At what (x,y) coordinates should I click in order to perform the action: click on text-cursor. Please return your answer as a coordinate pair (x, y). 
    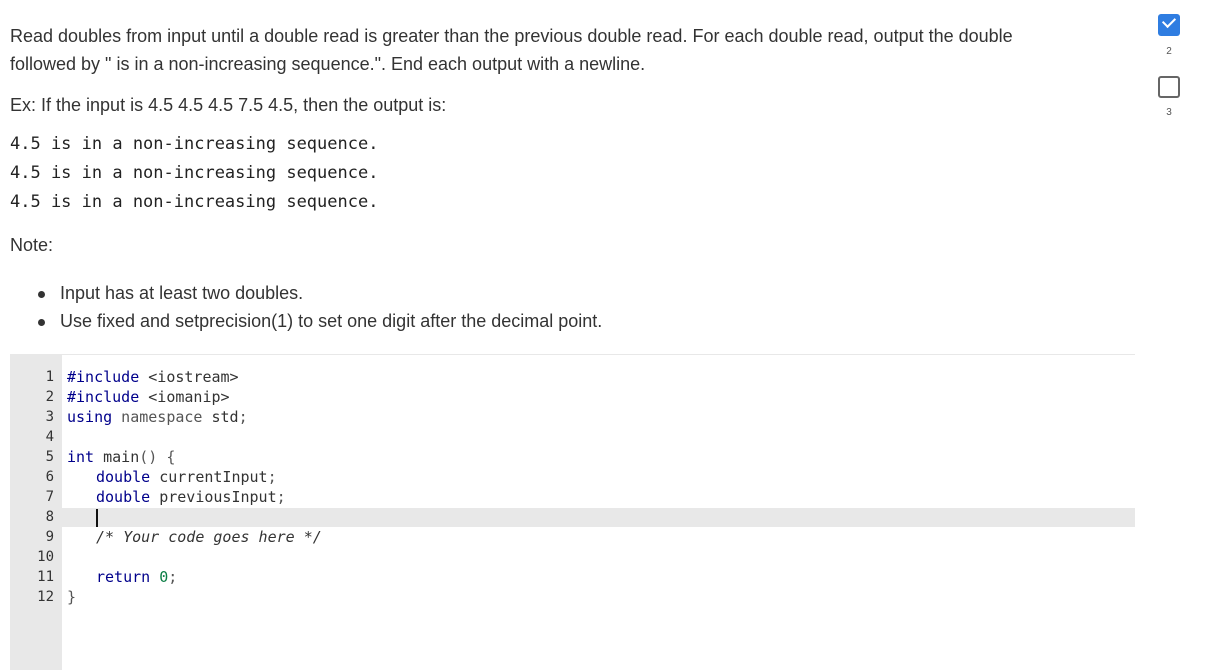
    Looking at the image, I should click on (97, 518).